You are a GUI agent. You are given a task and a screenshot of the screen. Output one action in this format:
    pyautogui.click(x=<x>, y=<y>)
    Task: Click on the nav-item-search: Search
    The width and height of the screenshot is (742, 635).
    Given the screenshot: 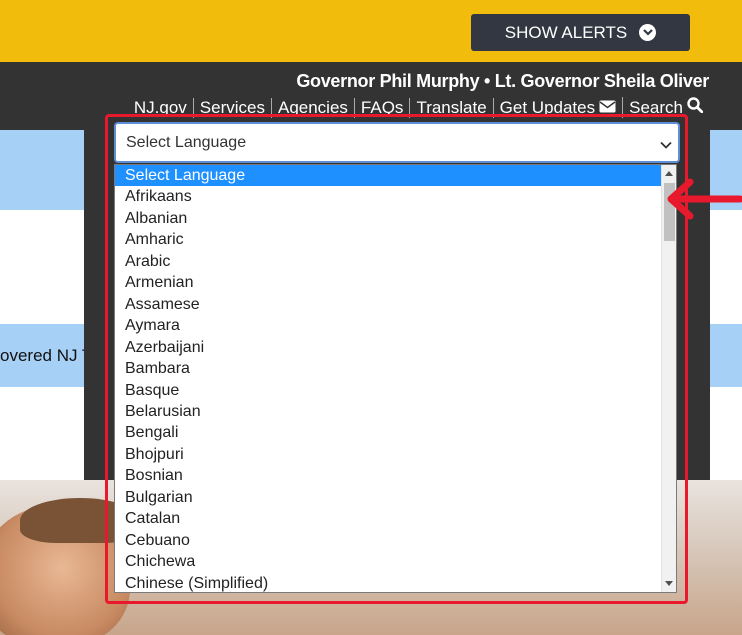 What is the action you would take?
    pyautogui.click(x=665, y=107)
    